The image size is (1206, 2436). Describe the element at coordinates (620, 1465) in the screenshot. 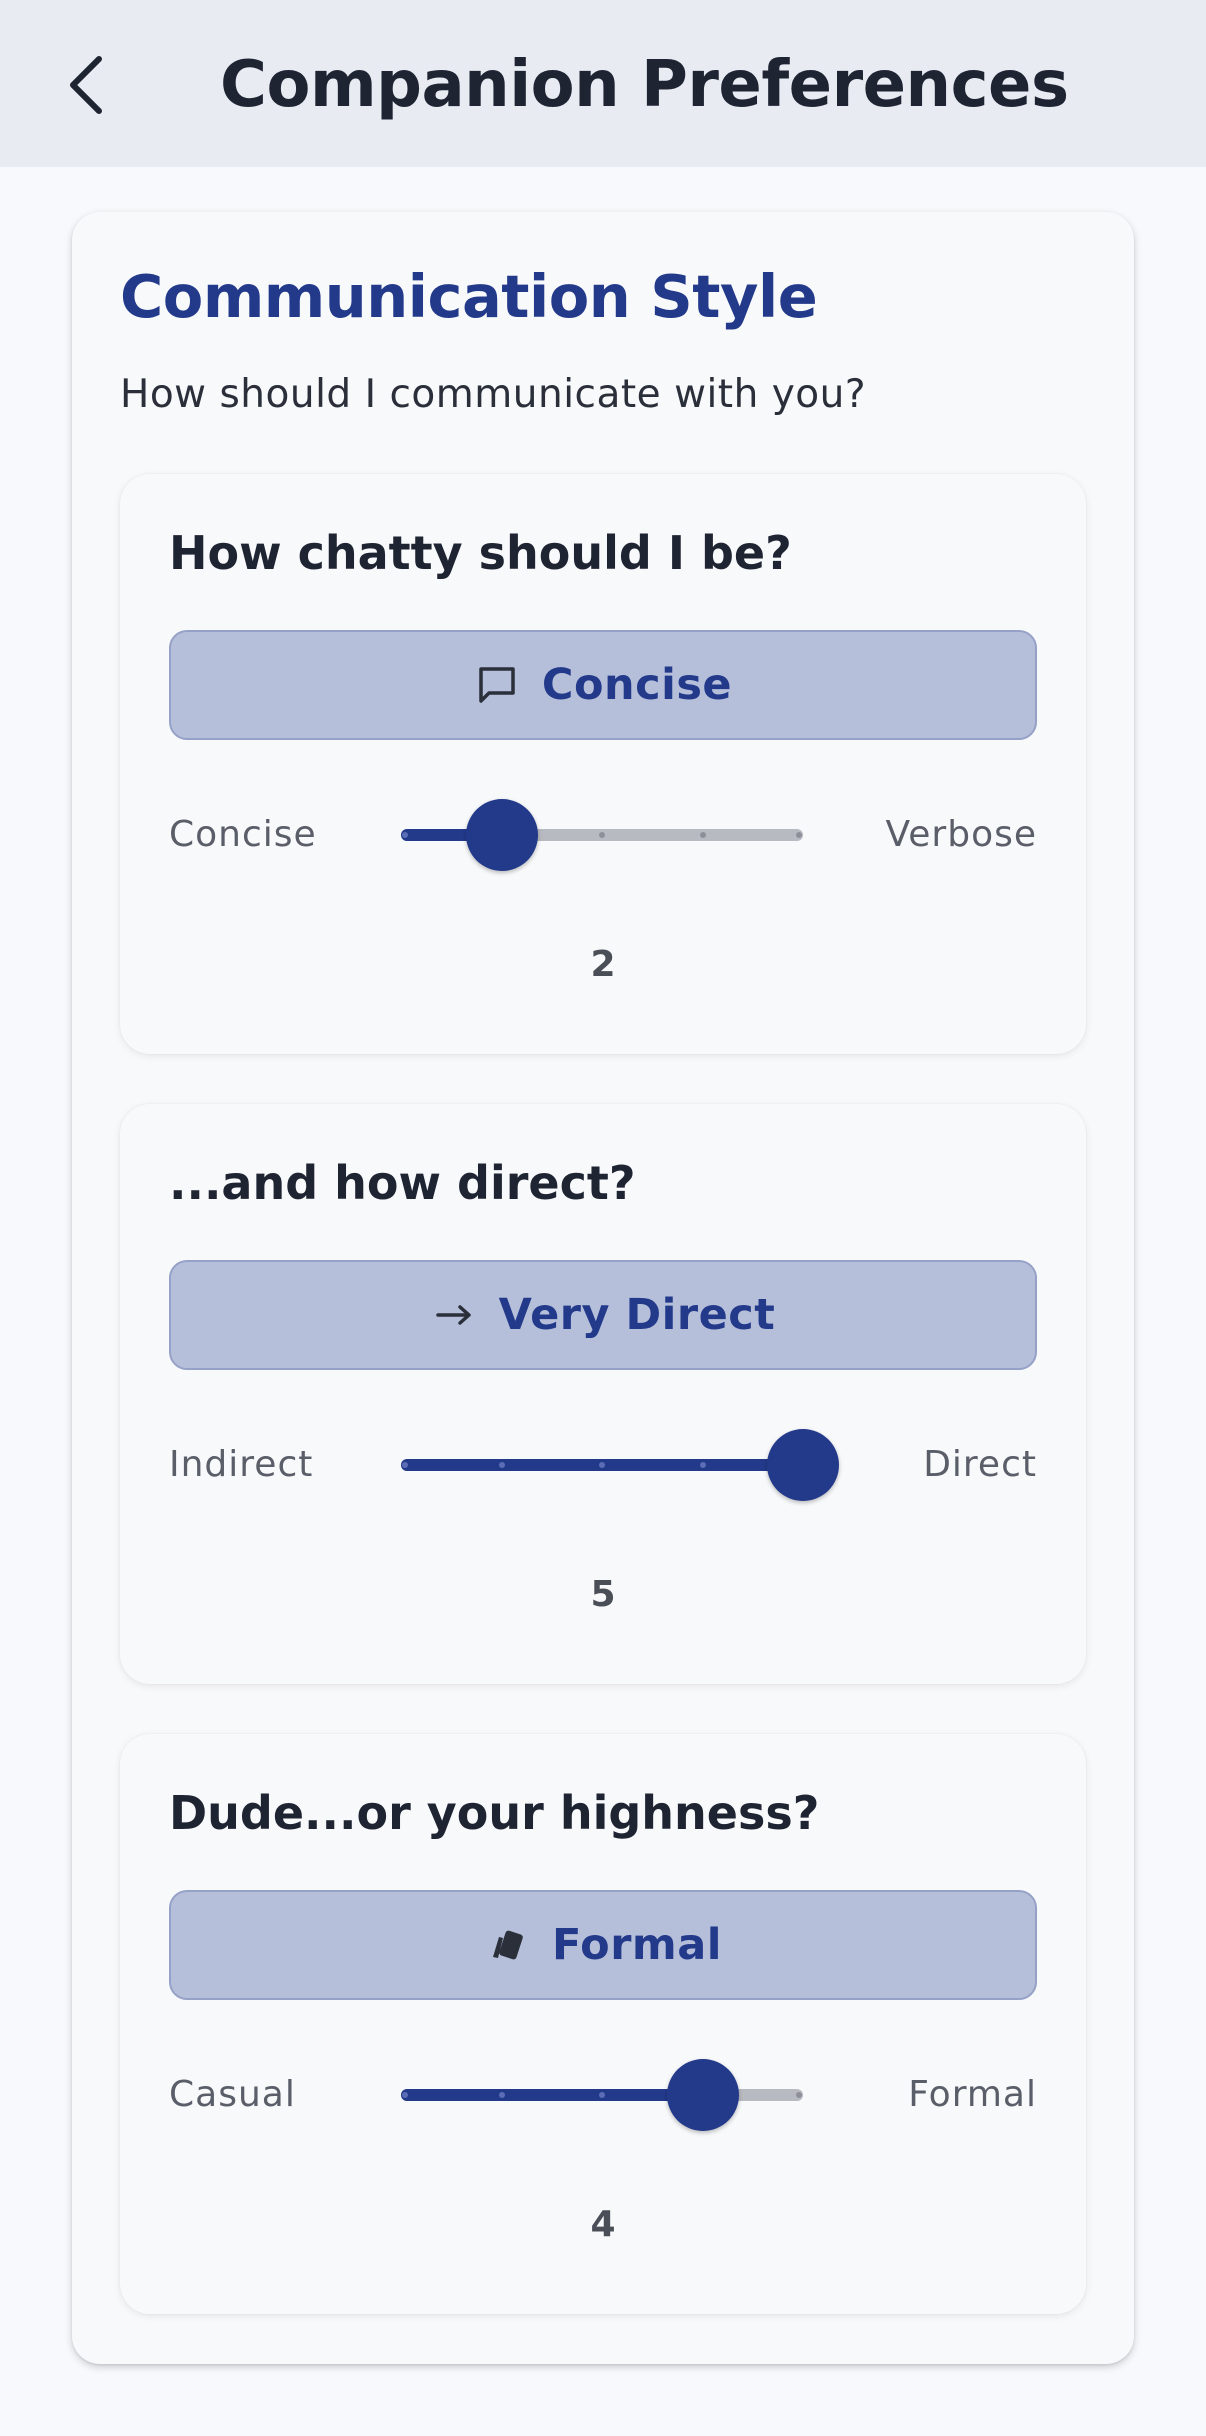

I see `directness-slider` at that location.